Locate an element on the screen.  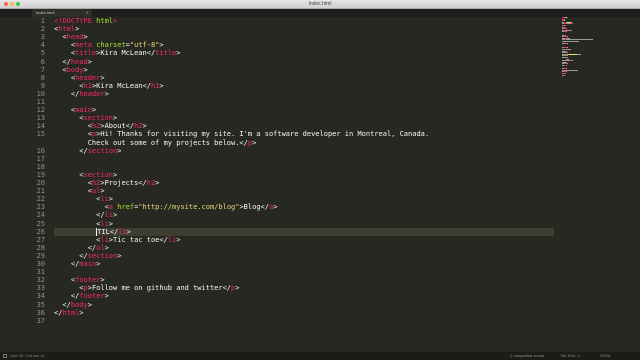
code-line: </head> is located at coordinates (73, 62).